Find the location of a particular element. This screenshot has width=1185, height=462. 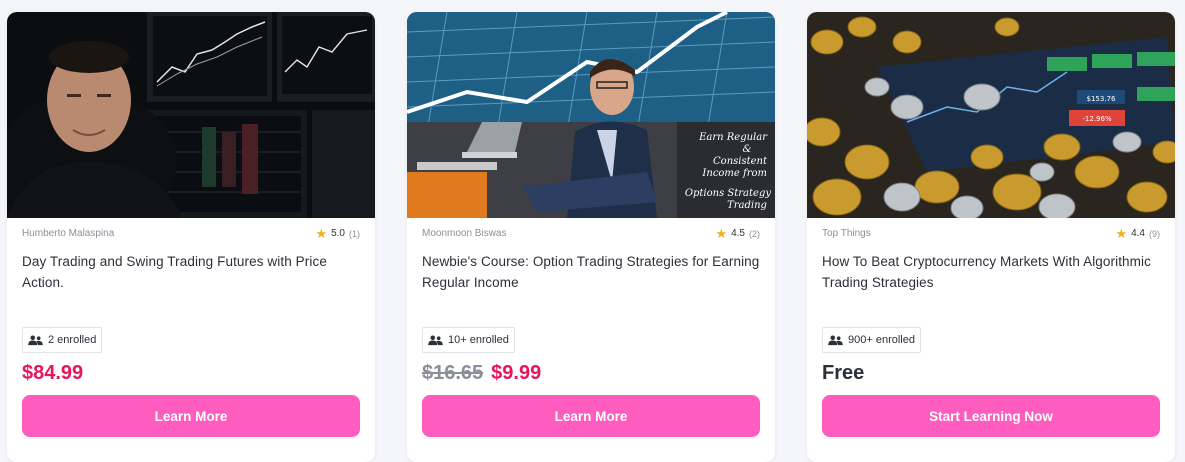

enrolled-badge: 10+ enrolled is located at coordinates (468, 340).